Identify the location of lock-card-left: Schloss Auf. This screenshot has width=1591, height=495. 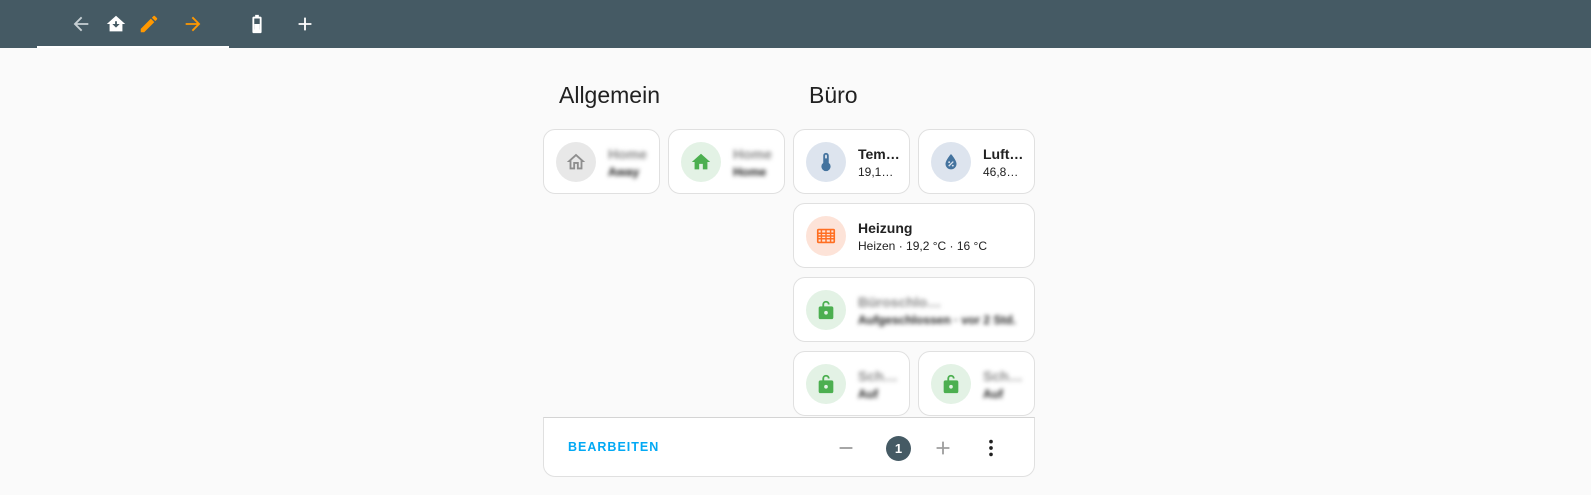
(851, 383).